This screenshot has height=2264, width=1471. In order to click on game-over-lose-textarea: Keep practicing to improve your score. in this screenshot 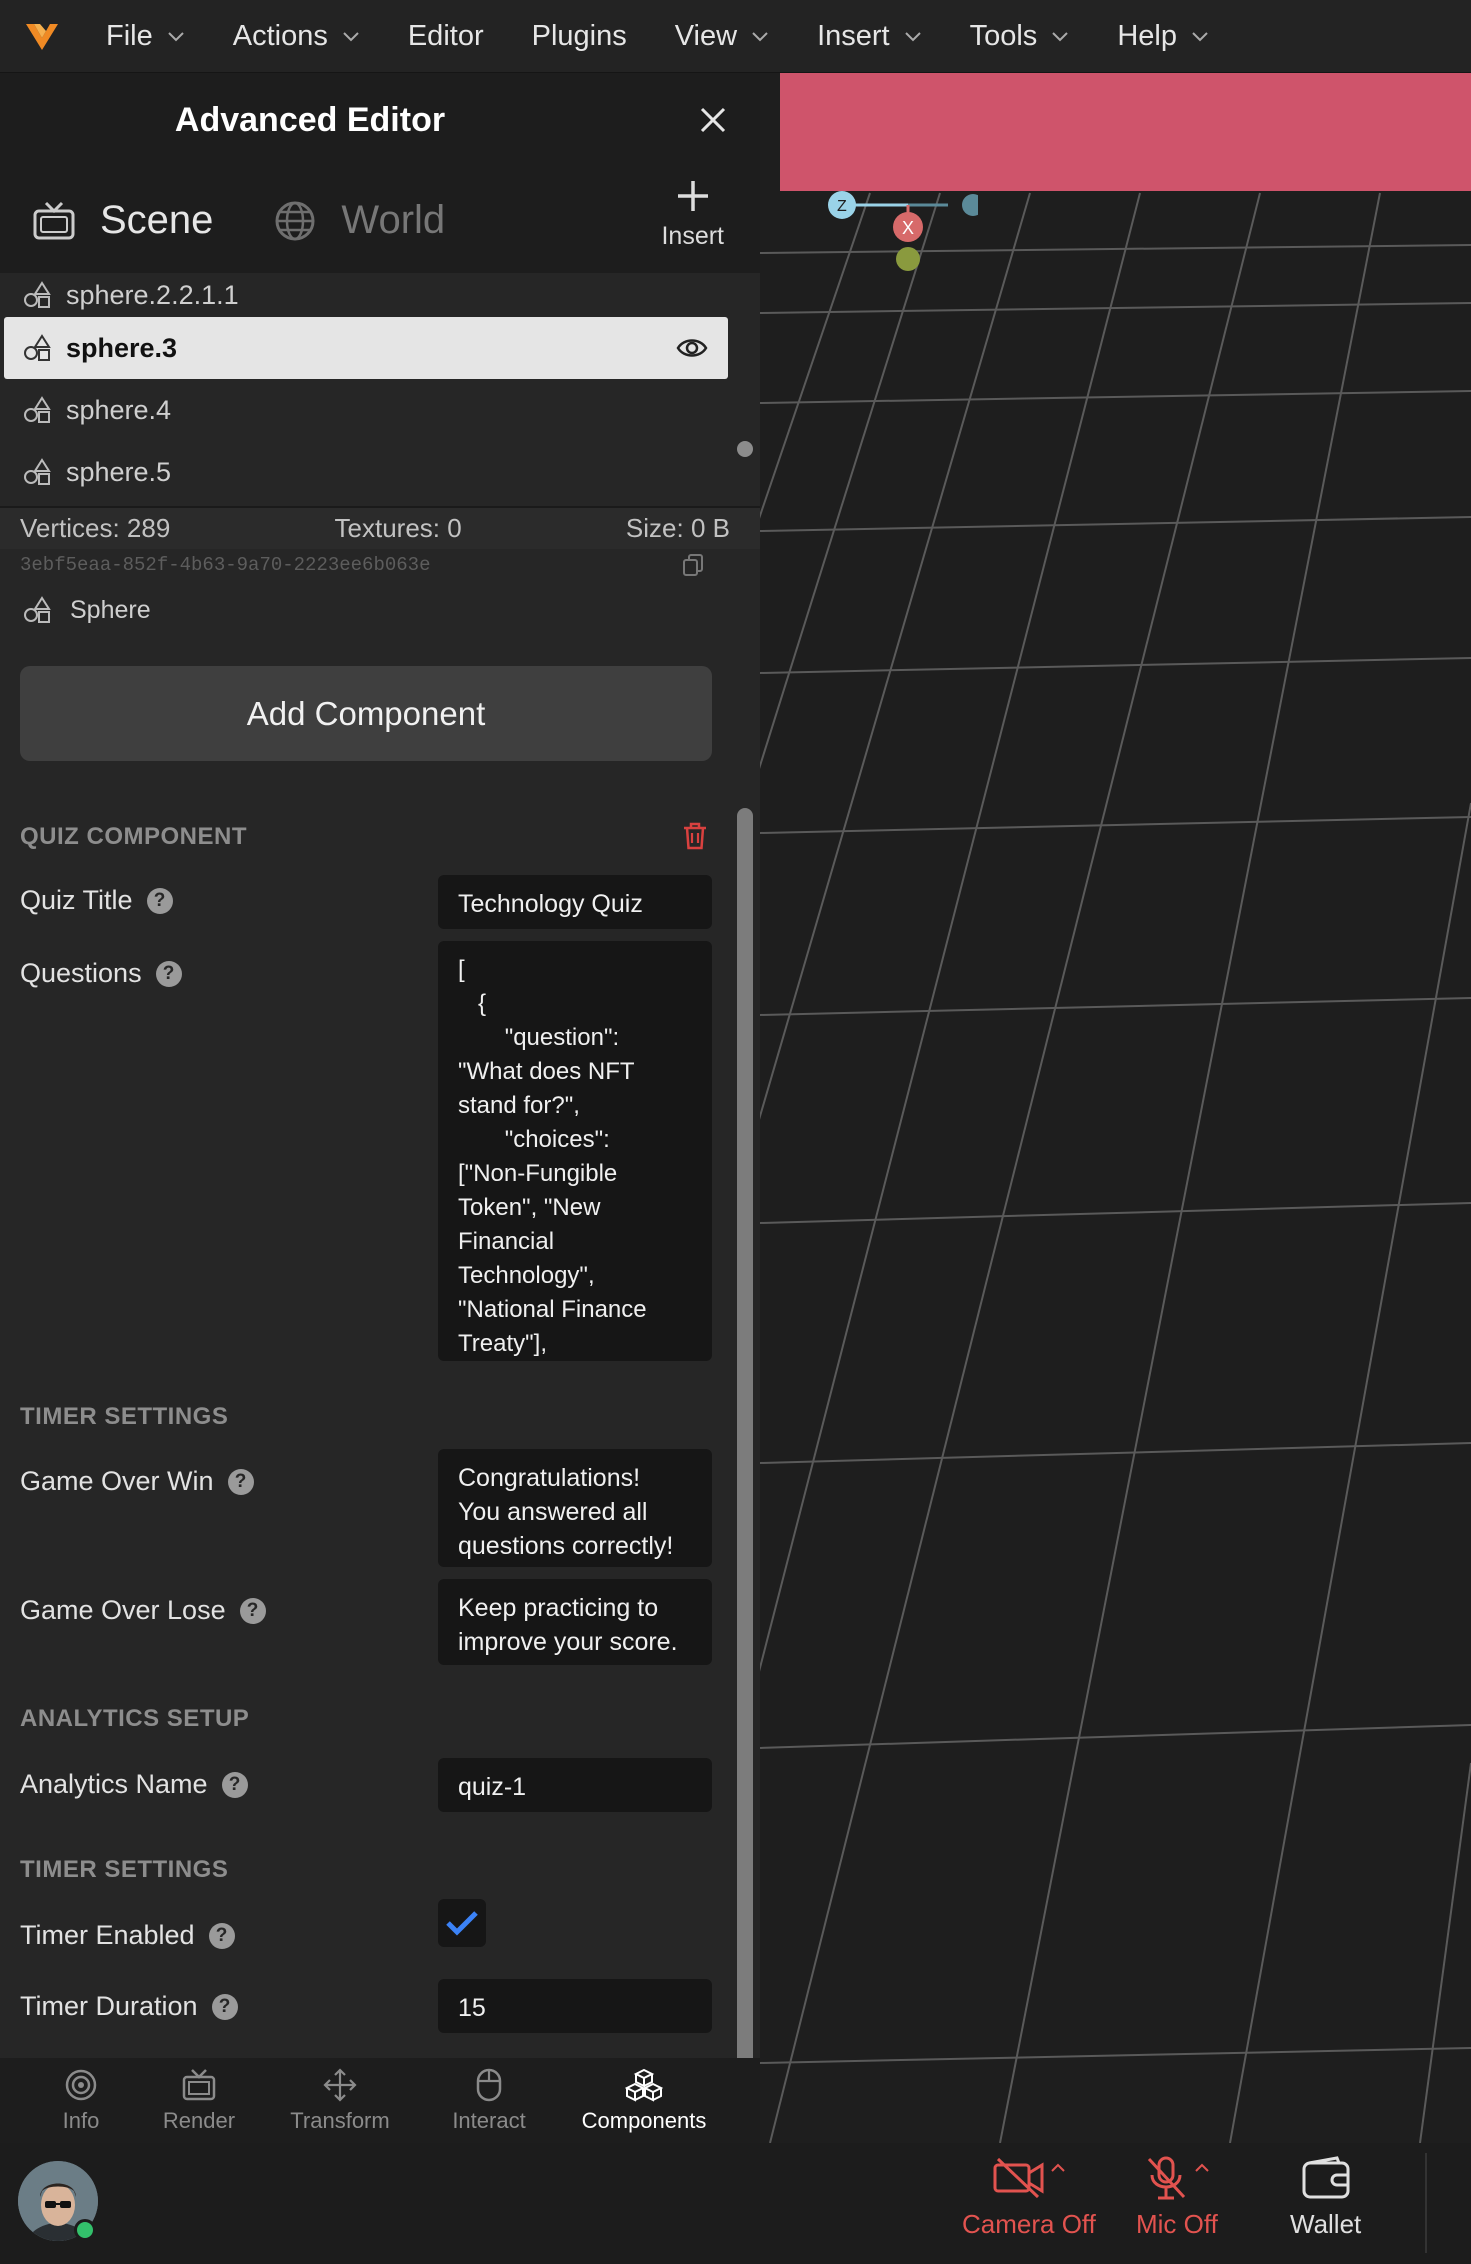, I will do `click(575, 1622)`.